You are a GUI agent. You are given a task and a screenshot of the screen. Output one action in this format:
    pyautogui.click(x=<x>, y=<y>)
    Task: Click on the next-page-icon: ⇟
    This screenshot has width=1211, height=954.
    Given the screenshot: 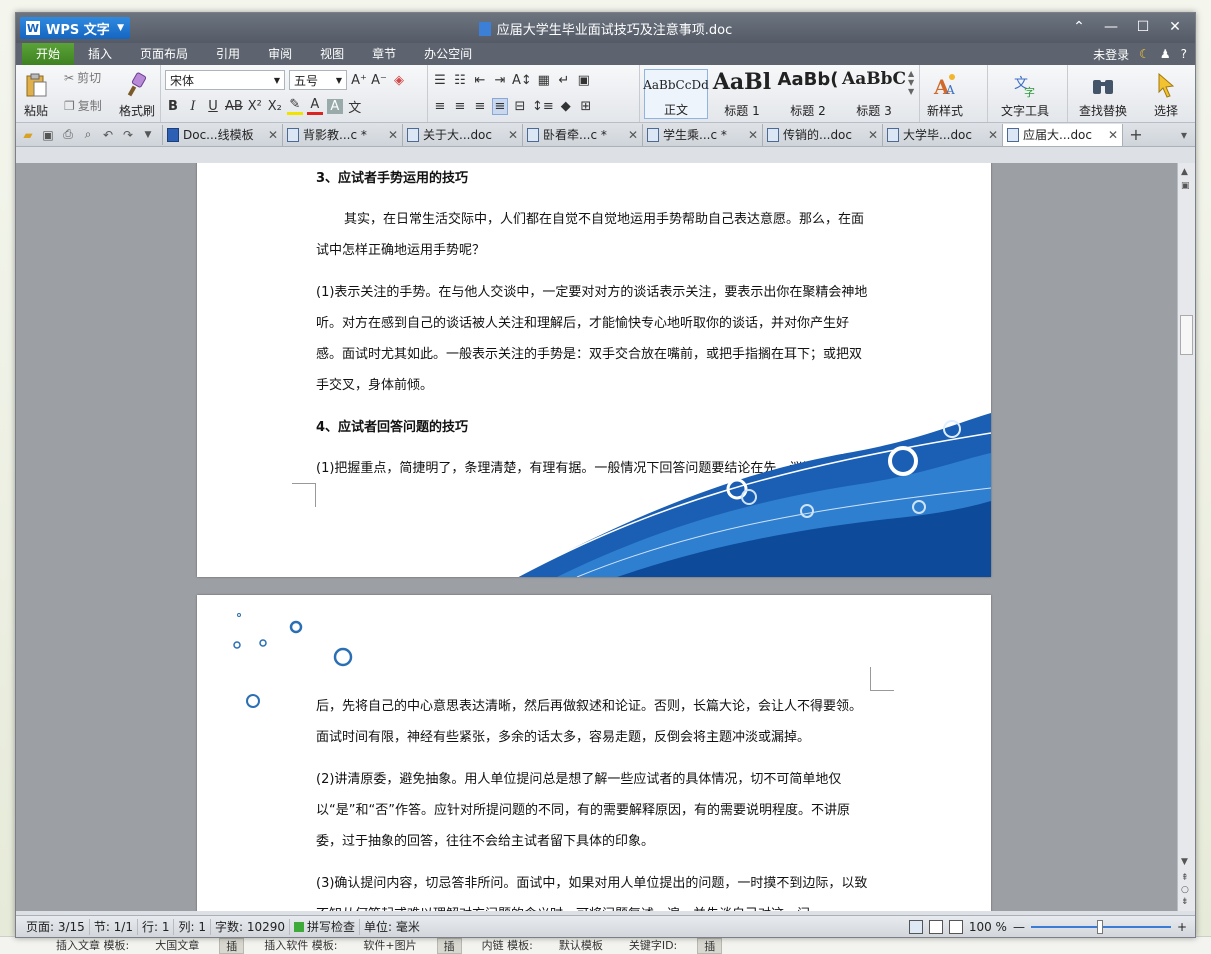 What is the action you would take?
    pyautogui.click(x=1185, y=902)
    